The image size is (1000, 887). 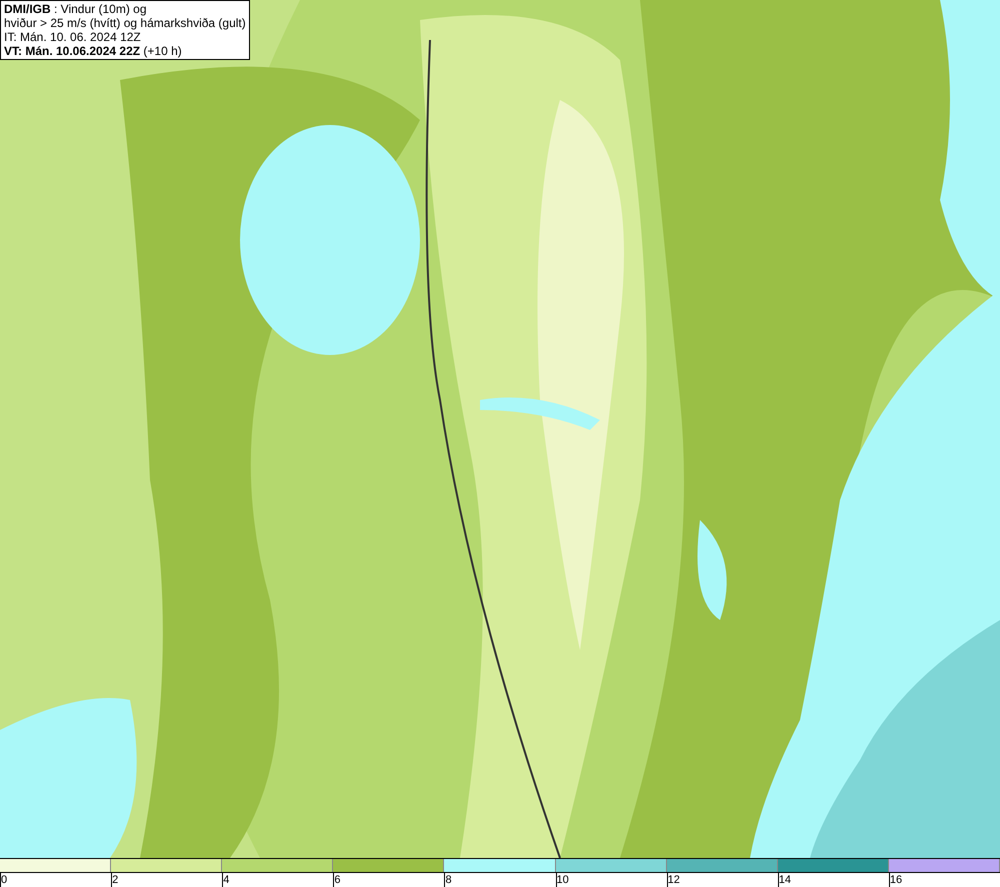 I want to click on issue-time: IT: Mán. 10. 06. 2024 12Z, so click(x=73, y=37).